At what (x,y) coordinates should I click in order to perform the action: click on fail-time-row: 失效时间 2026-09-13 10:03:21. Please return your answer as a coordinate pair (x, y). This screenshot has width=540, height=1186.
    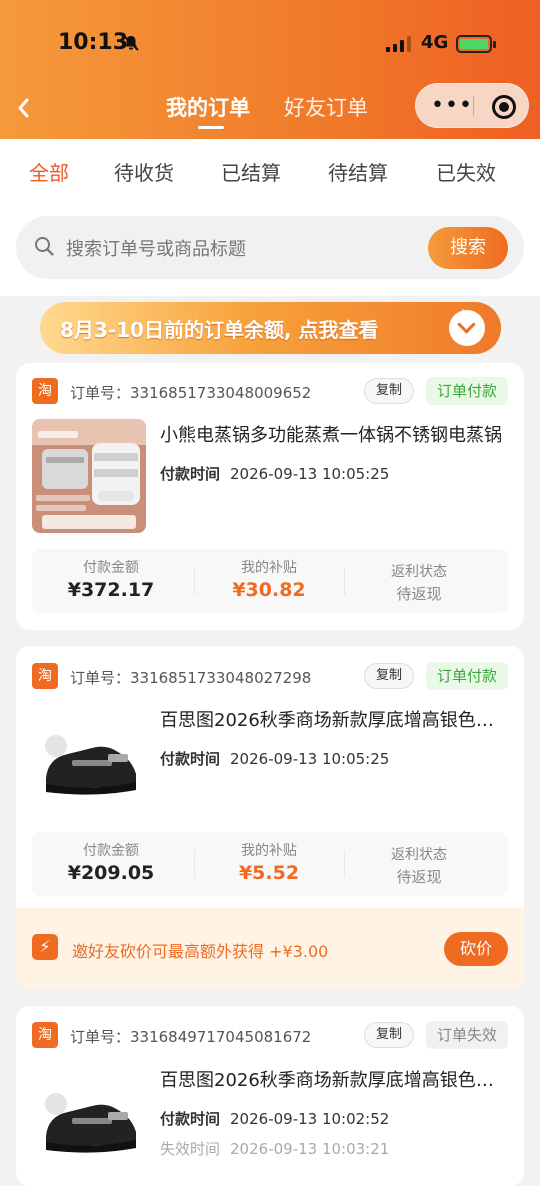
    Looking at the image, I should click on (274, 1148).